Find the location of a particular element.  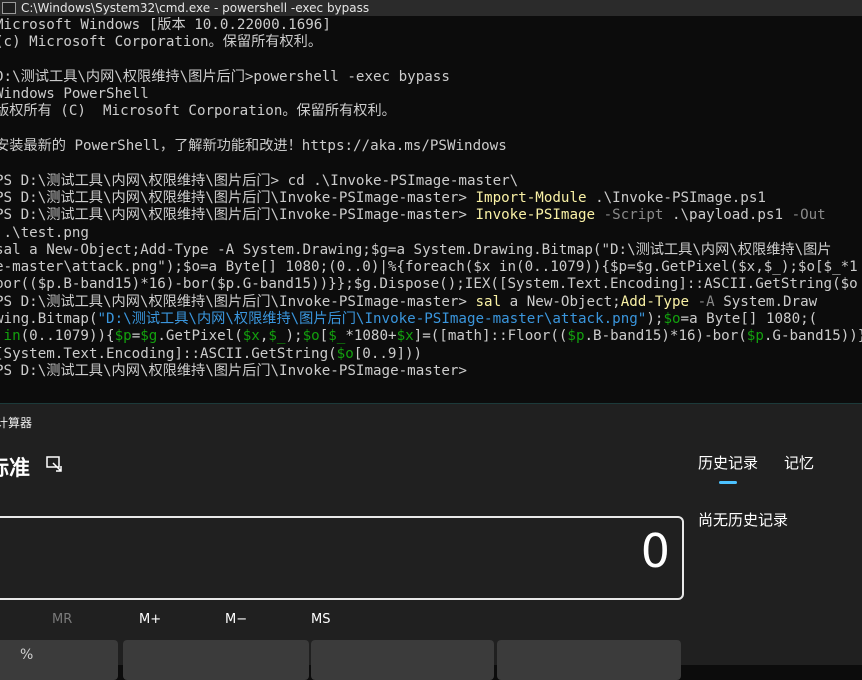

console-text: .\test.png is located at coordinates (44, 232).